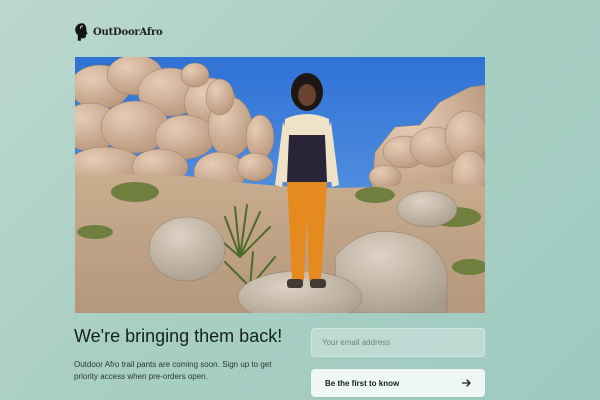 The height and width of the screenshot is (400, 600). Describe the element at coordinates (128, 32) in the screenshot. I see `brand-name: OutDoorAfro` at that location.